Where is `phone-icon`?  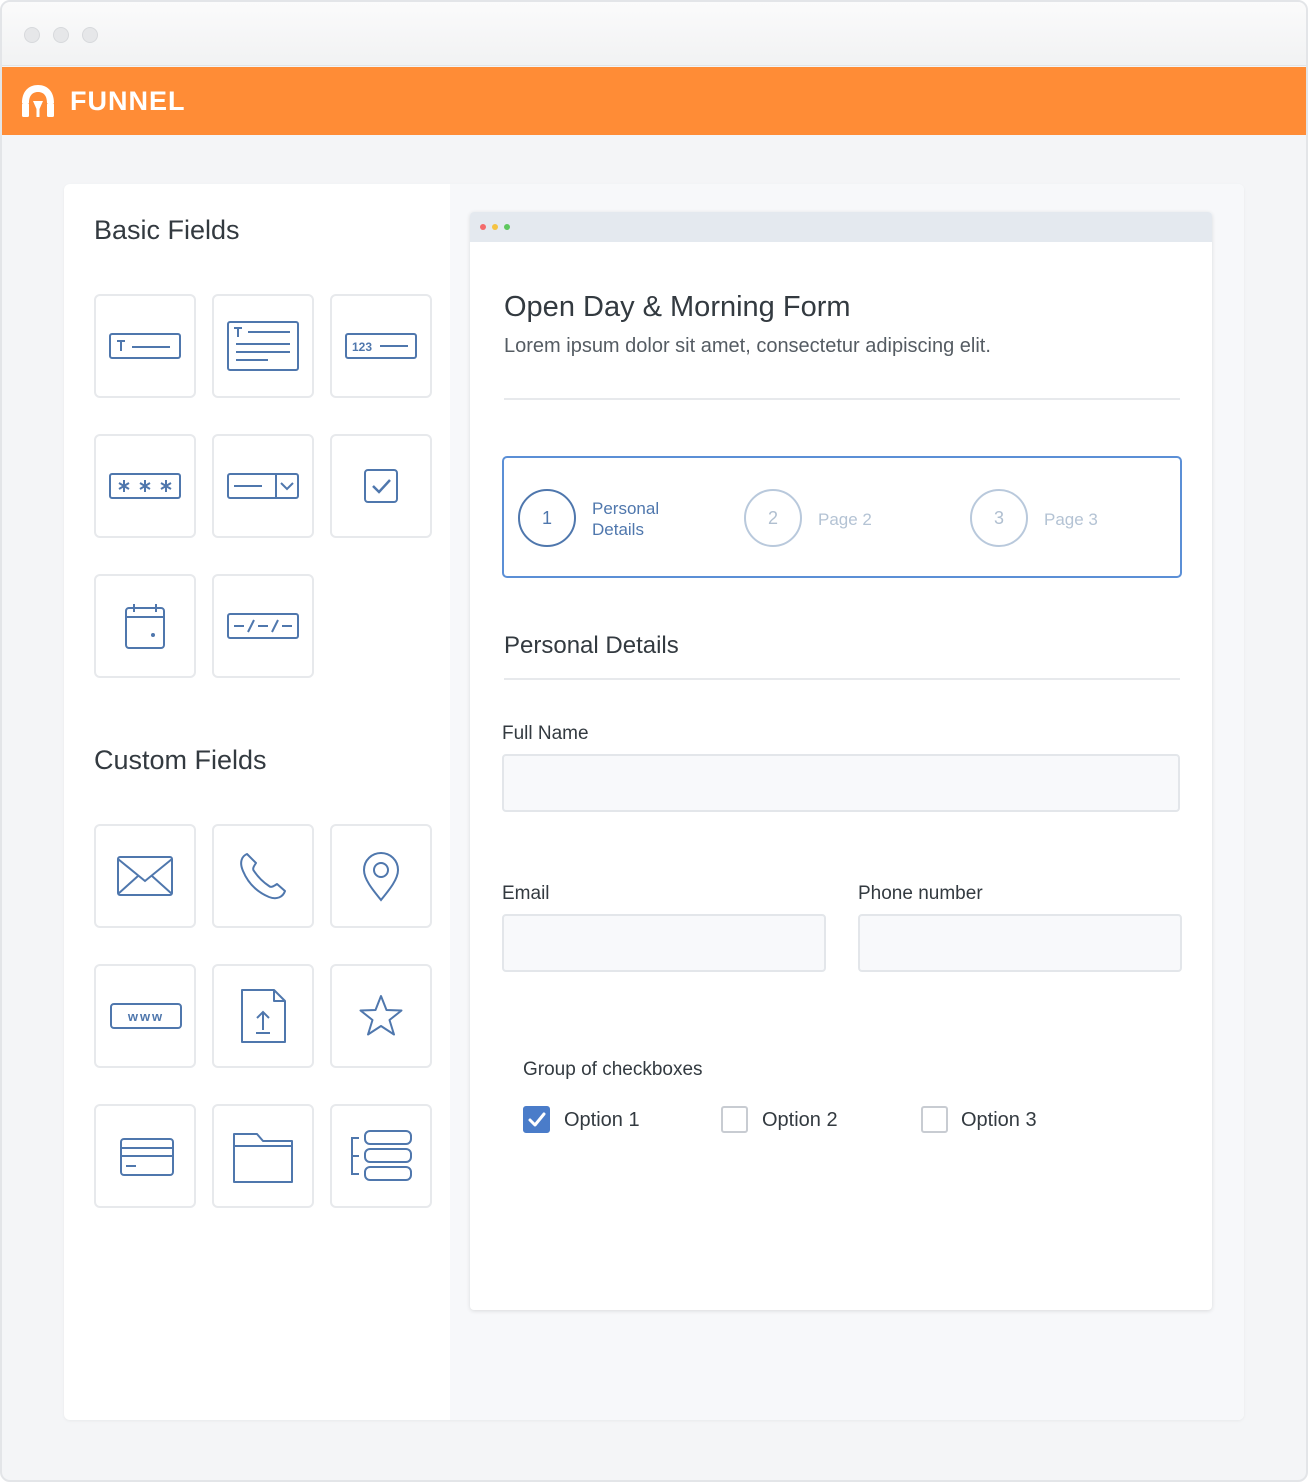 phone-icon is located at coordinates (263, 876).